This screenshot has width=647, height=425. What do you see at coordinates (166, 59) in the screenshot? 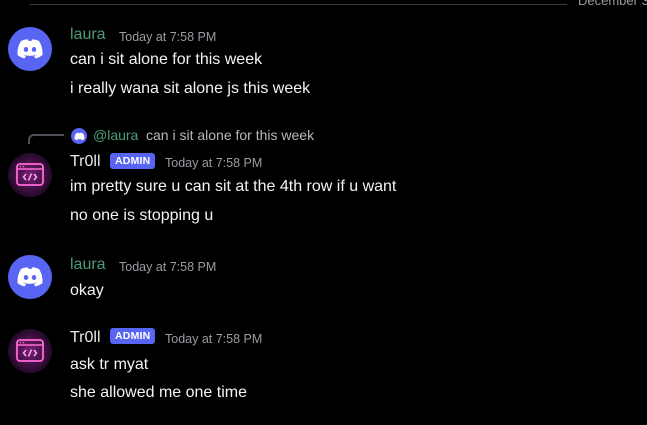
I see `message-text: can i sit alone for this week` at bounding box center [166, 59].